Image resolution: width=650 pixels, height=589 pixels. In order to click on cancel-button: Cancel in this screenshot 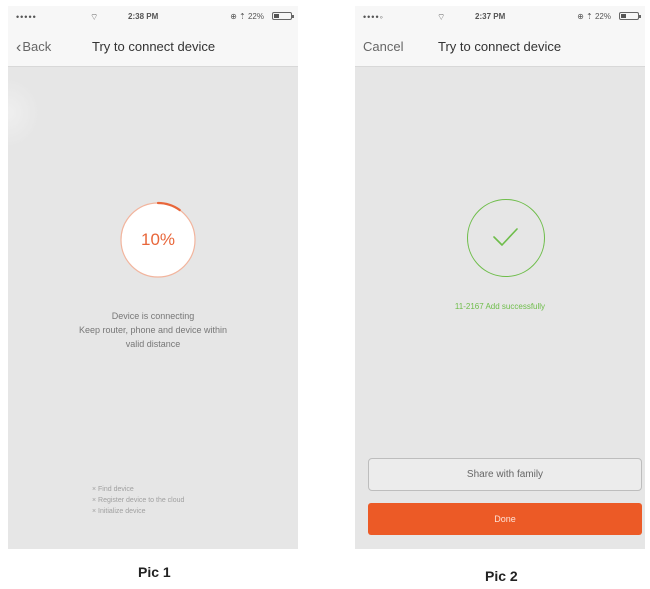, I will do `click(383, 46)`.